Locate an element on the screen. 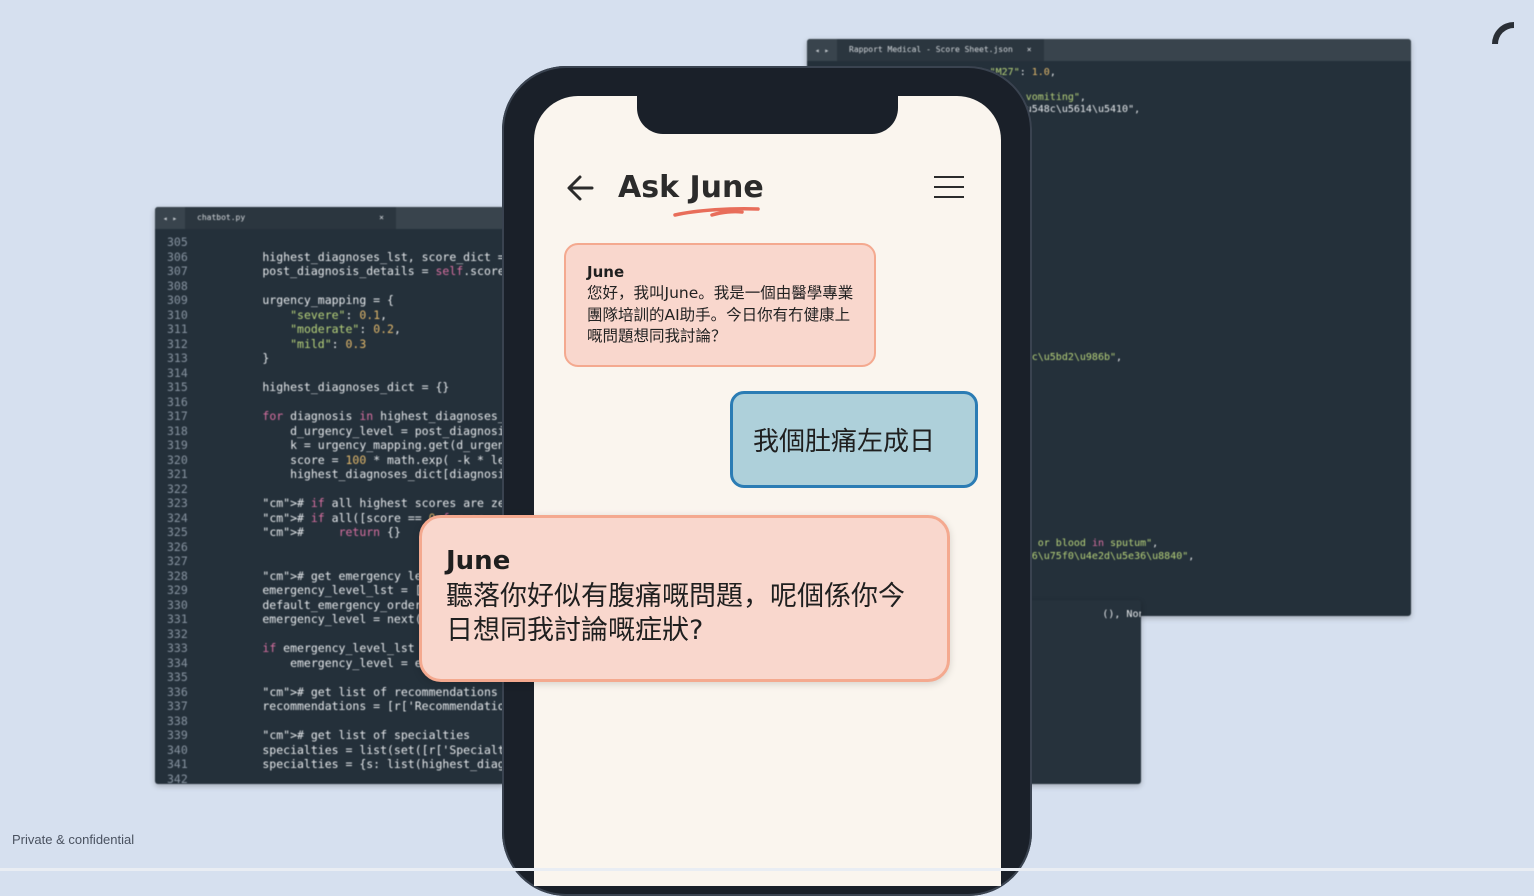  code-line: 314 is located at coordinates (330, 373).